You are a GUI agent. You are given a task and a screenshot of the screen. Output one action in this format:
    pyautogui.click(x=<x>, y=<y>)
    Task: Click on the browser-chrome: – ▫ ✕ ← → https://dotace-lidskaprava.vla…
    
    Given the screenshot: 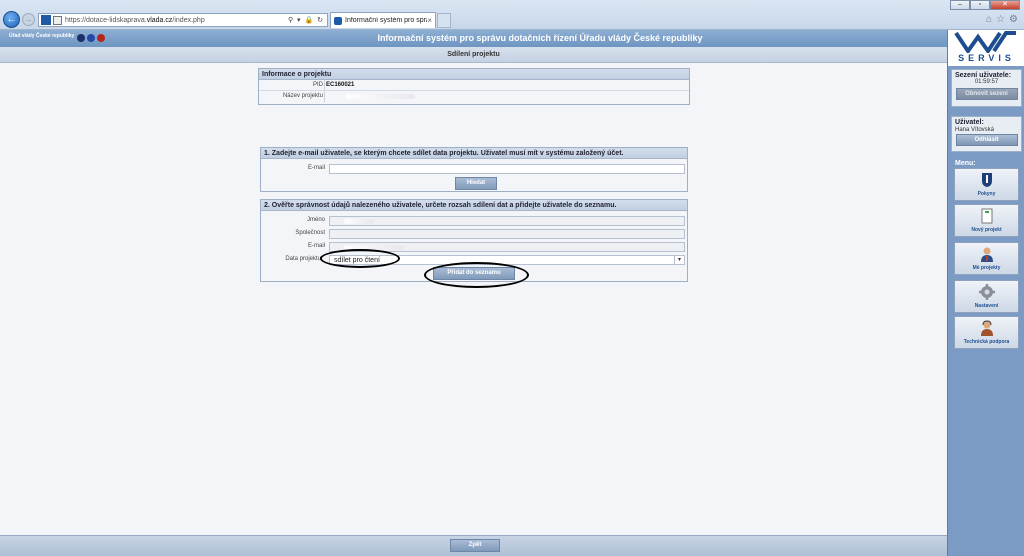 What is the action you would take?
    pyautogui.click(x=512, y=15)
    